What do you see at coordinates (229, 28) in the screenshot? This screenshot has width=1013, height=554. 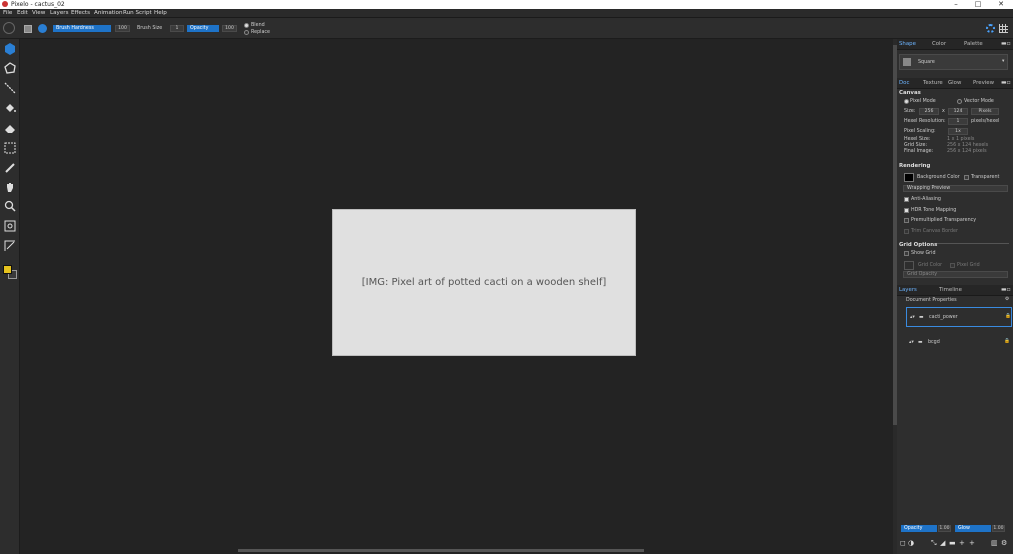 I see `opacity-value: 100` at bounding box center [229, 28].